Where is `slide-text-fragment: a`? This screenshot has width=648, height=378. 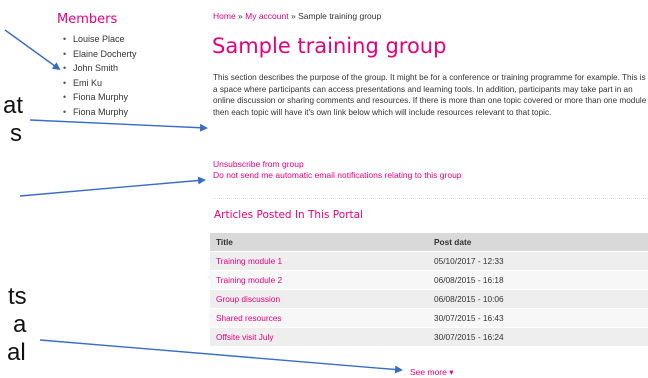
slide-text-fragment: a is located at coordinates (20, 324).